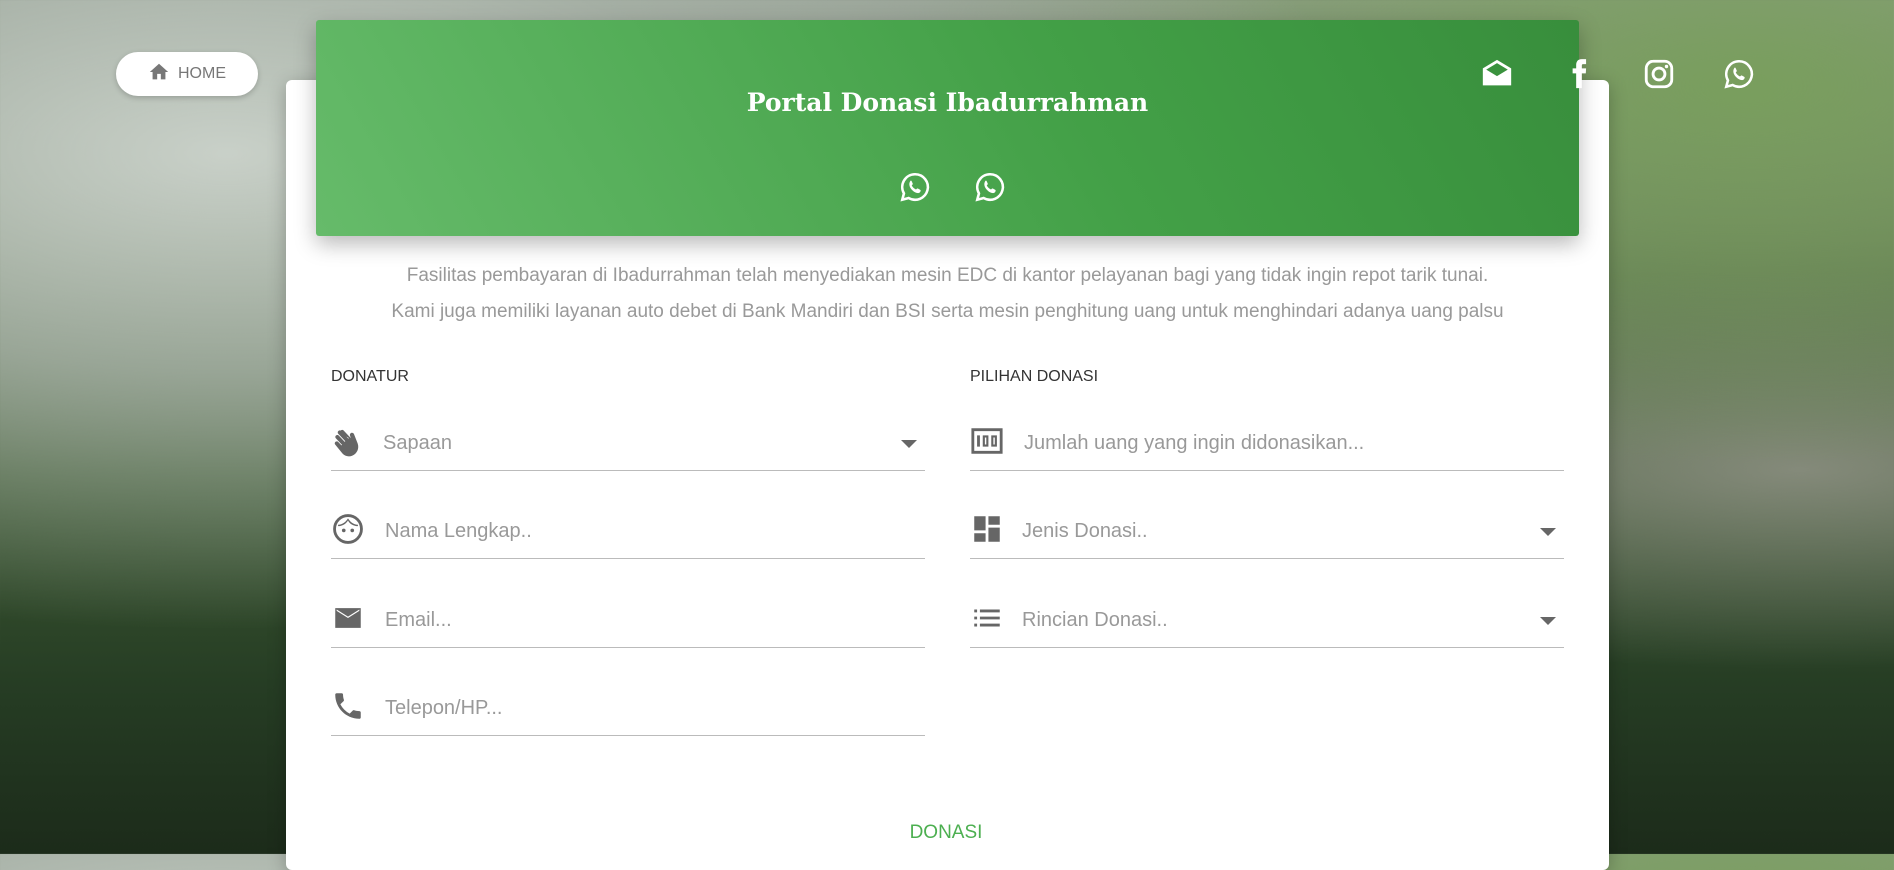  I want to click on jenis-donasi-placeholder: Jenis Donasi.., so click(1085, 531).